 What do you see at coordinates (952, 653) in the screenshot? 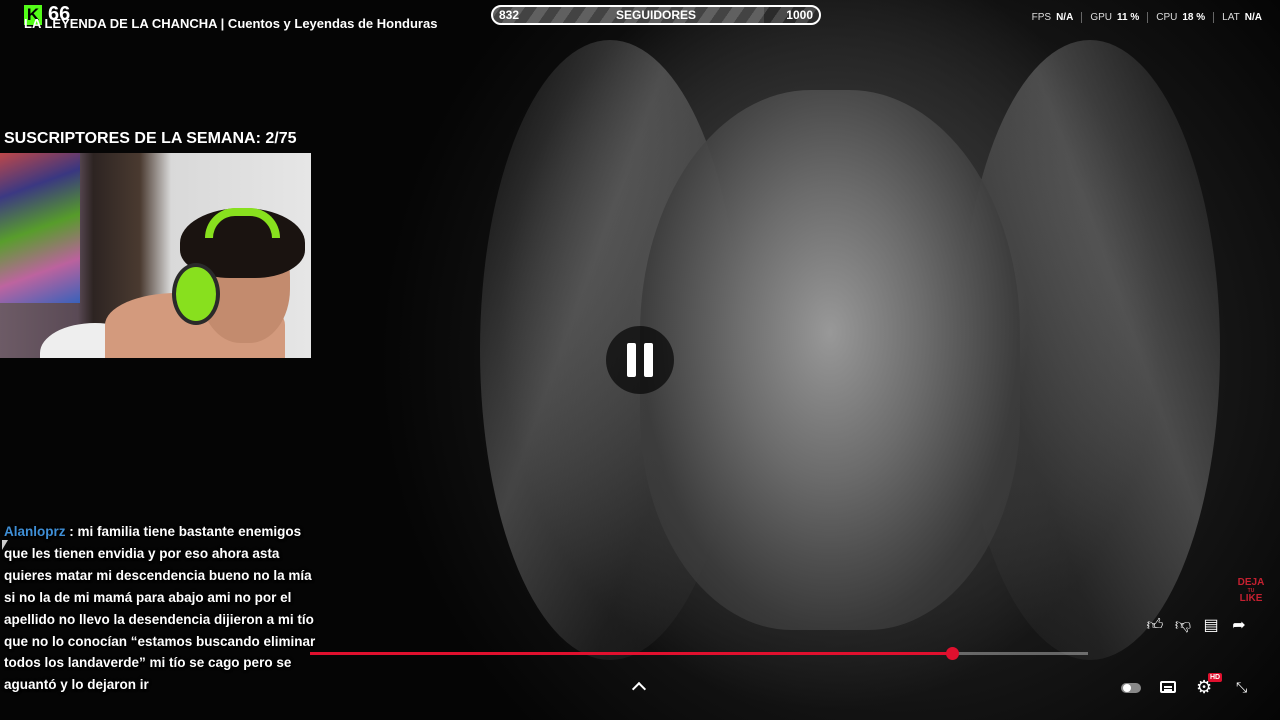
I see `progress-scrubber-handle` at bounding box center [952, 653].